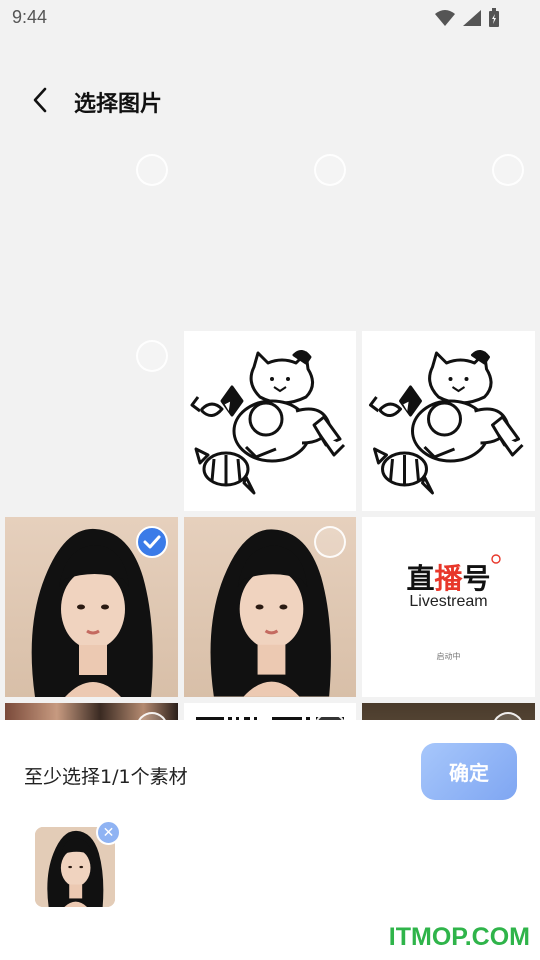 The image size is (540, 960). Describe the element at coordinates (472, 18) in the screenshot. I see `signal-icon` at that location.